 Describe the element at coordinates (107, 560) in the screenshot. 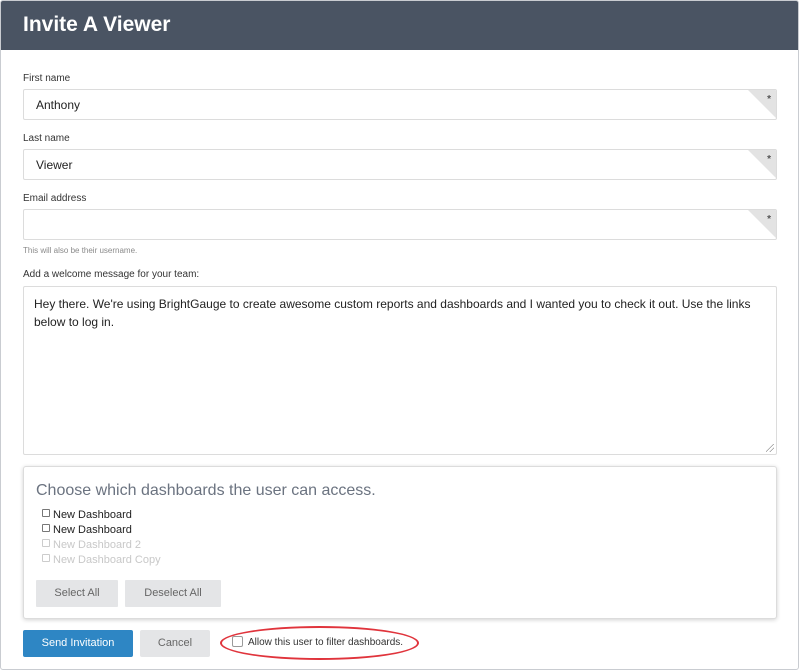

I see `dashboard-option-label: New Dashboard Copy` at that location.